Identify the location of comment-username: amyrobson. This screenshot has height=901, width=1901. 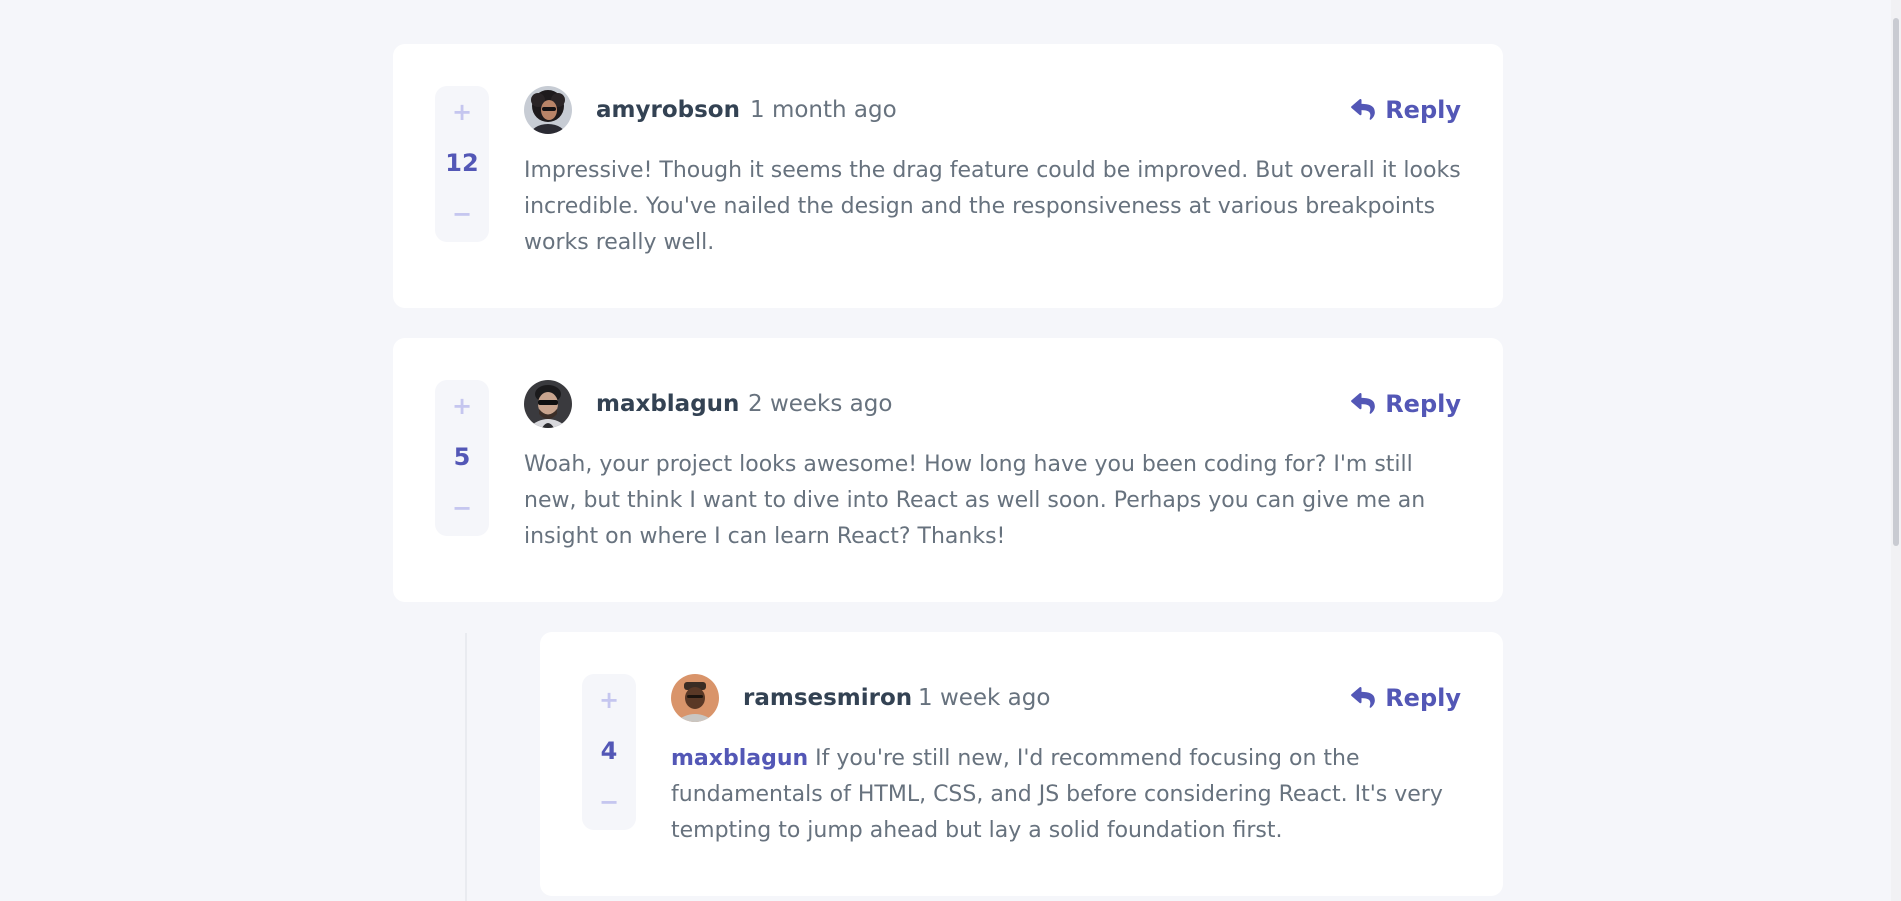
(668, 110).